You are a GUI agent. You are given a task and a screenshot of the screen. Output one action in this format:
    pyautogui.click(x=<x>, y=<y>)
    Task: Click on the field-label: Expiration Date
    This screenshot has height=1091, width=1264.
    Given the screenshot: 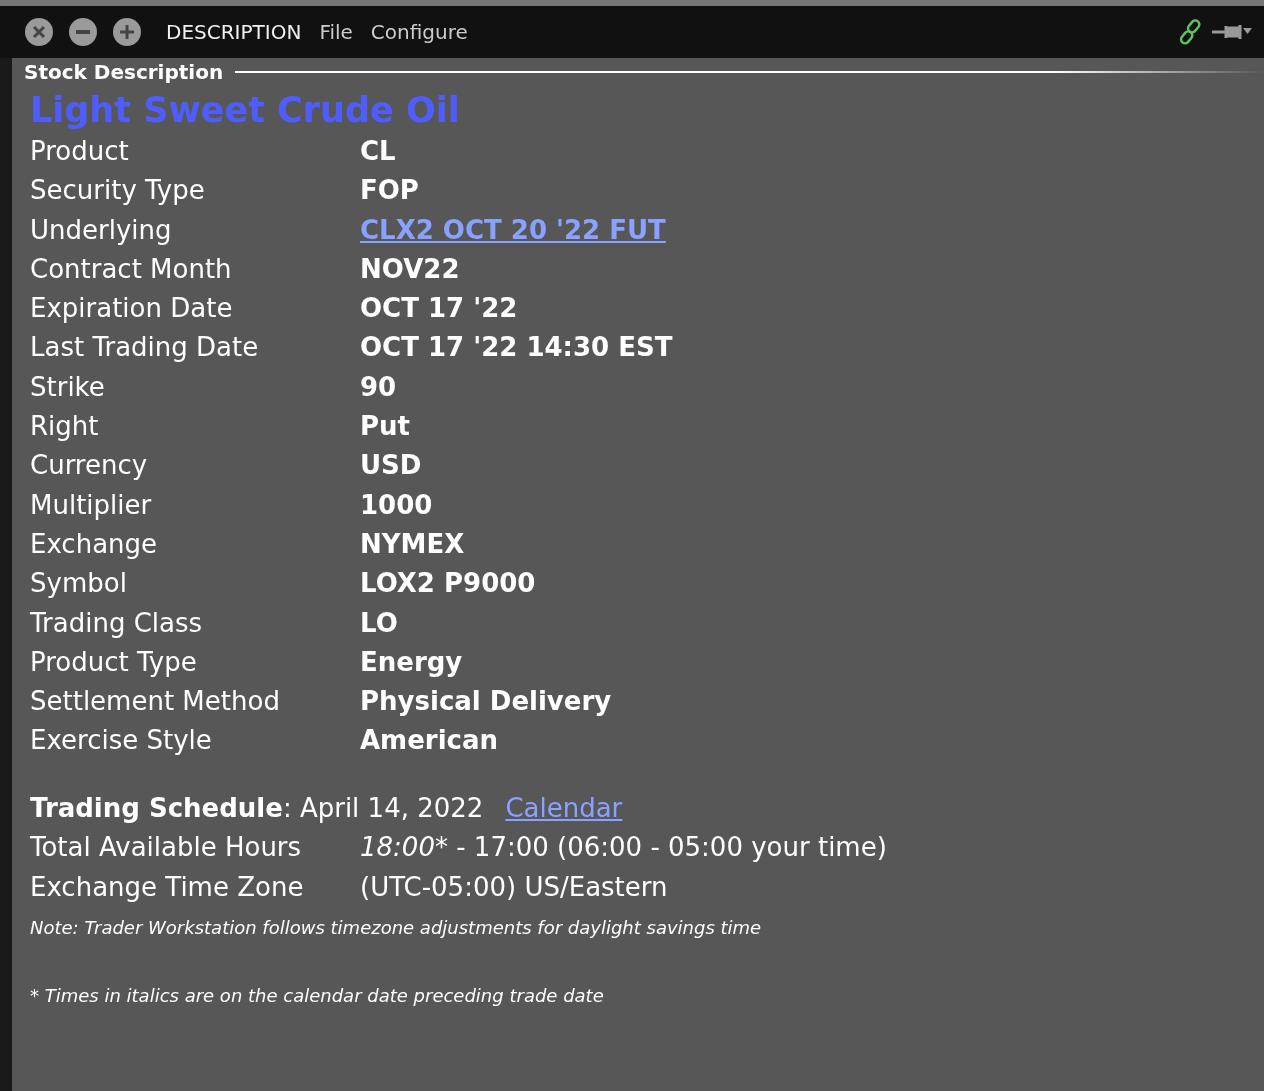 What is the action you would take?
    pyautogui.click(x=132, y=309)
    